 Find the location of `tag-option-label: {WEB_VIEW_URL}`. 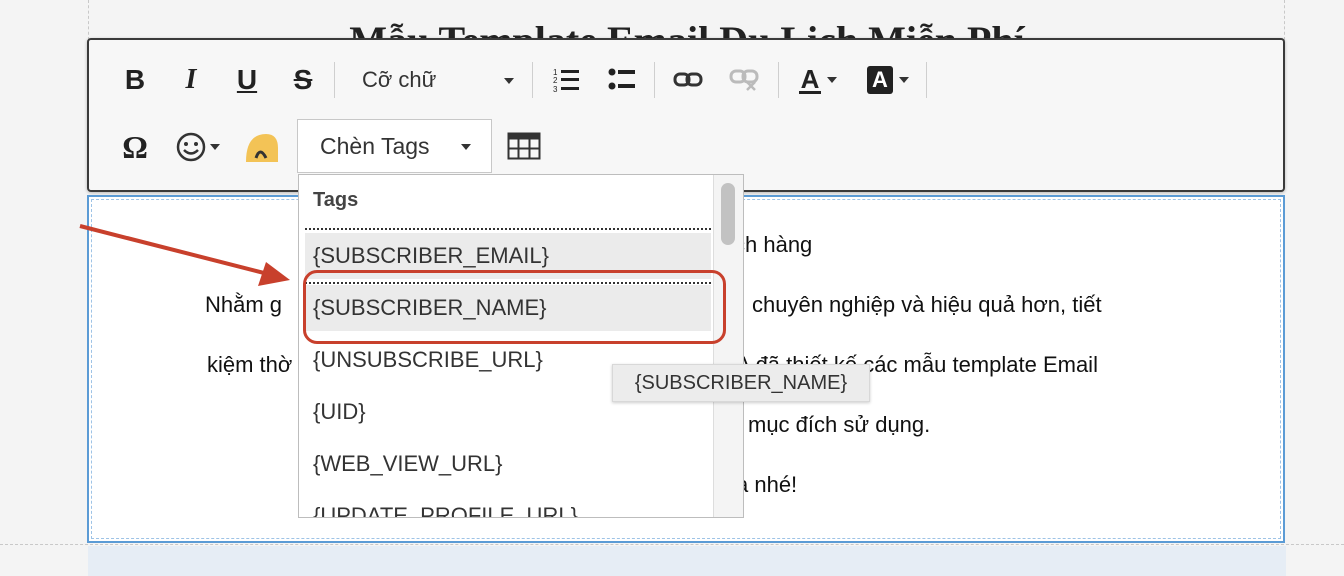

tag-option-label: {WEB_VIEW_URL} is located at coordinates (408, 463).